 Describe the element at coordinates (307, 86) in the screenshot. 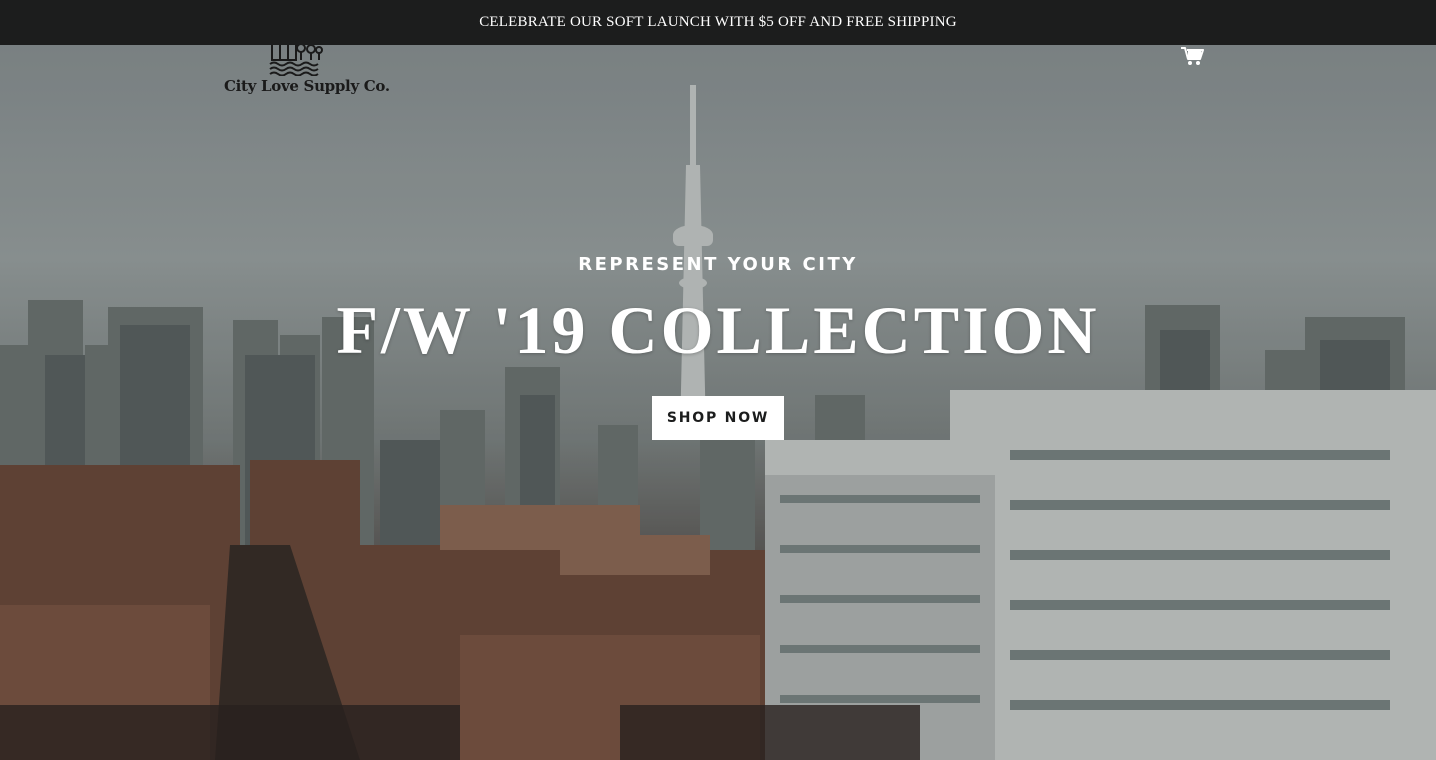

I see `logo-text: City Love Supply Co.` at that location.